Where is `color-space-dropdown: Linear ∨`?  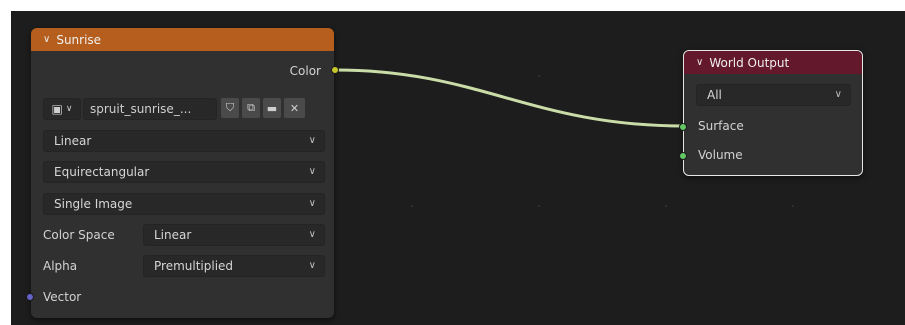 color-space-dropdown: Linear ∨ is located at coordinates (234, 235).